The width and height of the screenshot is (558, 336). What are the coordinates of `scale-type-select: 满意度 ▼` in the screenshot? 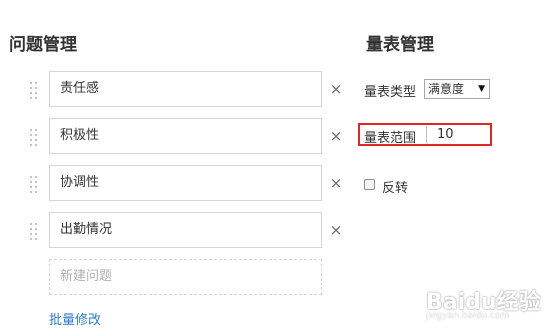 It's located at (457, 89).